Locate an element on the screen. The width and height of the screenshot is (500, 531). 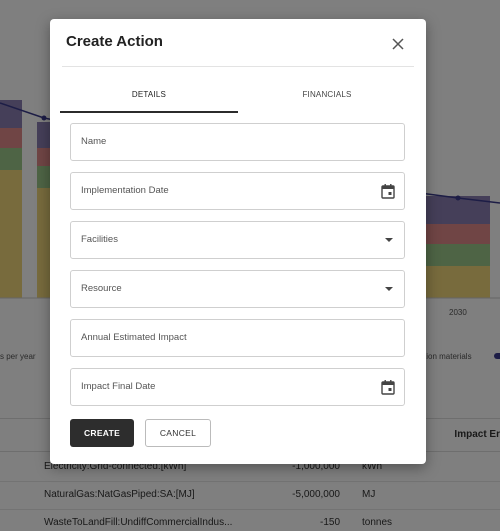
header-divider is located at coordinates (238, 66).